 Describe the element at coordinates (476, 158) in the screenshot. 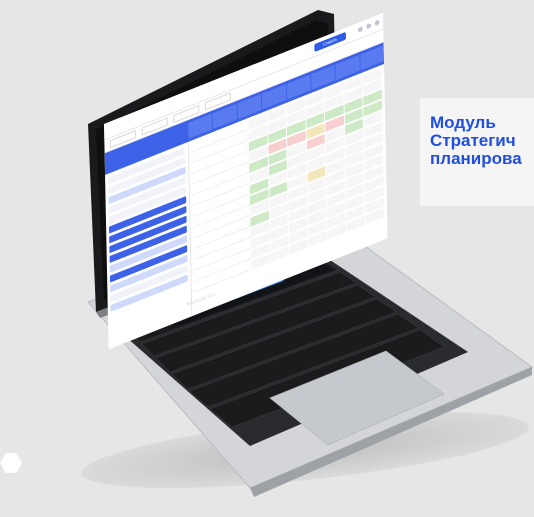

I see `module-title-line: планирова` at that location.